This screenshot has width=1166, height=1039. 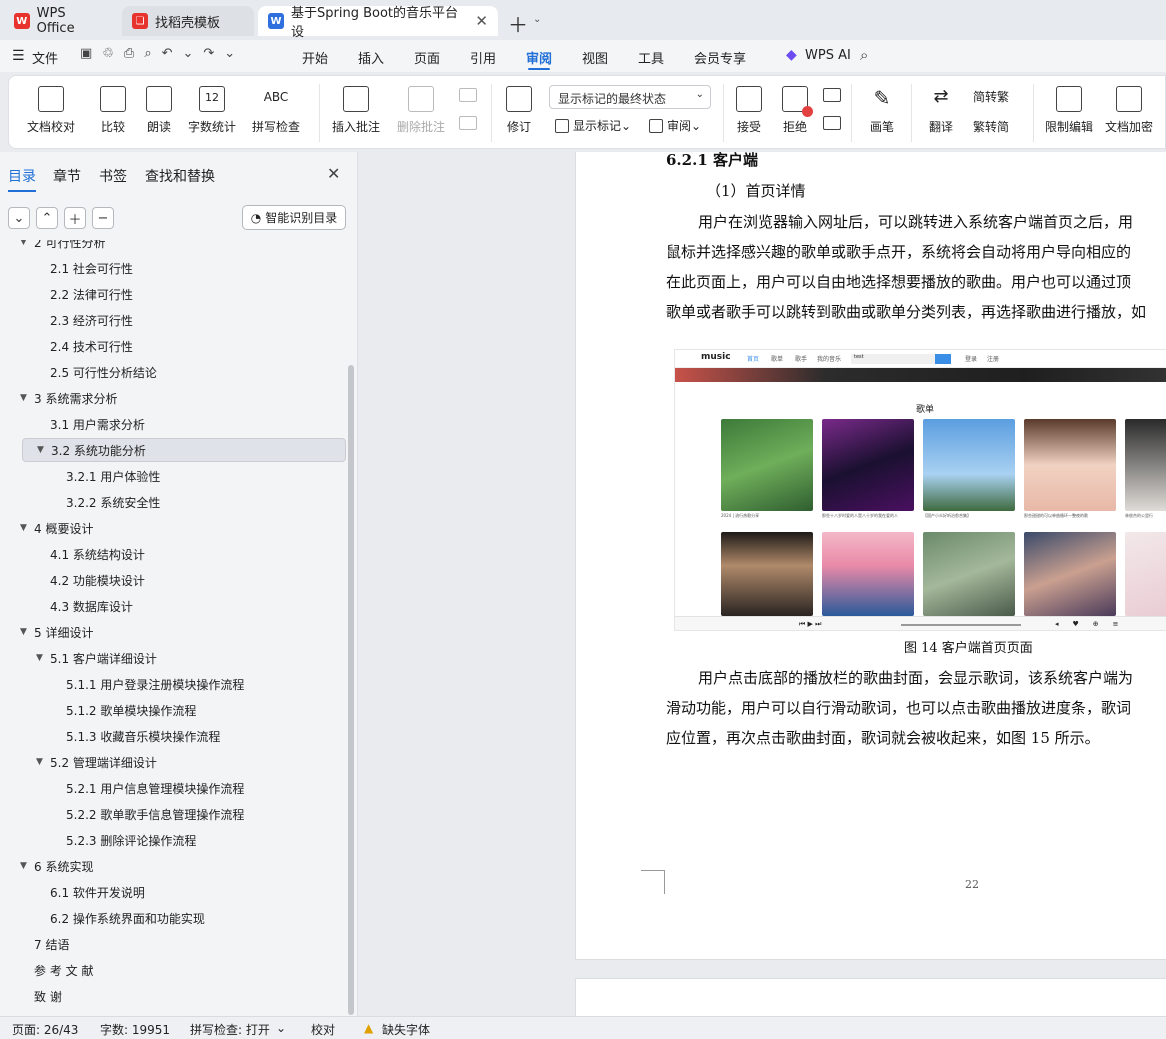 I want to click on delete-comment-button: 删除批注, so click(x=421, y=112).